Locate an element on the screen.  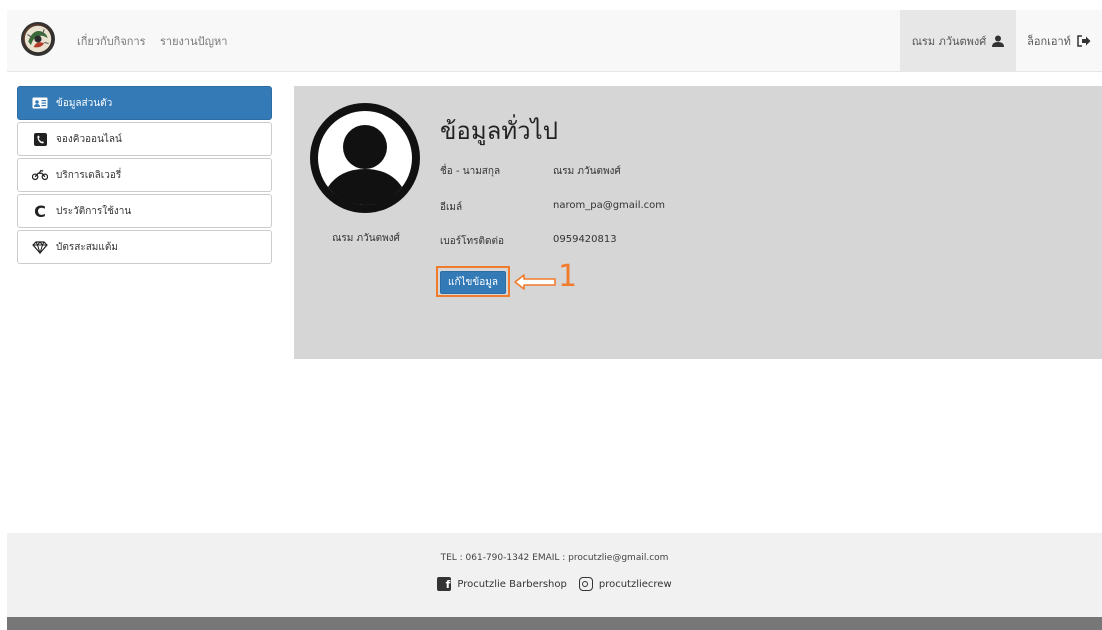
motorcycle-icon is located at coordinates (40, 175).